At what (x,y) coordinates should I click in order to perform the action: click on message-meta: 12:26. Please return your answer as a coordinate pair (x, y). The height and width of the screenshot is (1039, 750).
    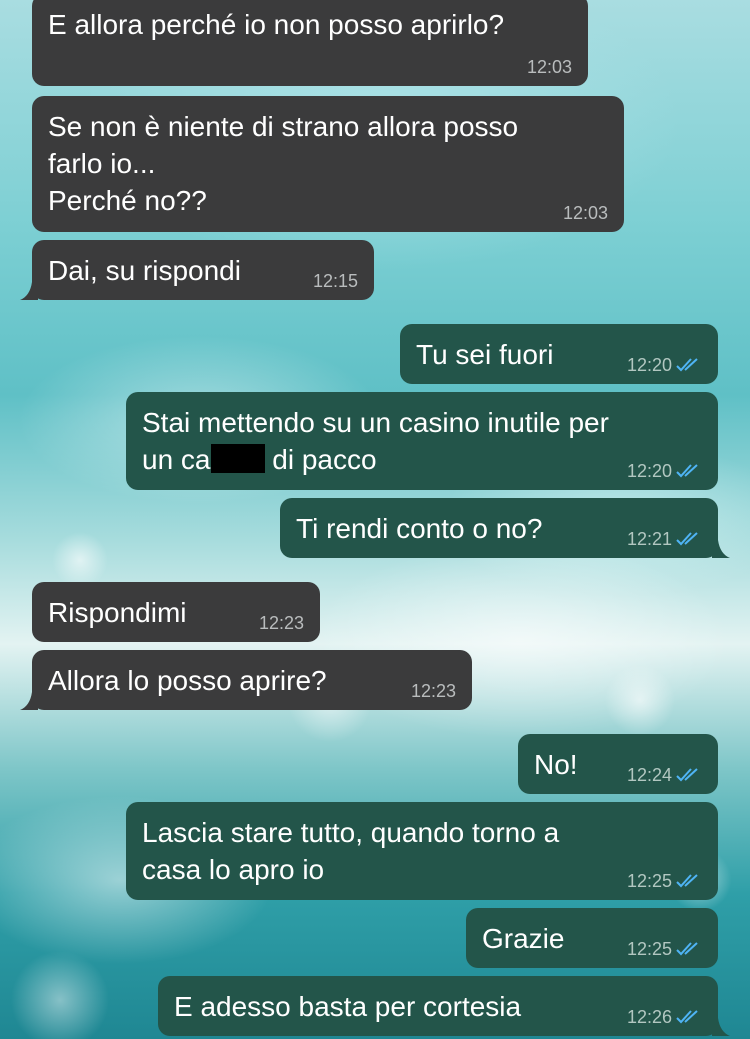
    Looking at the image, I should click on (664, 1017).